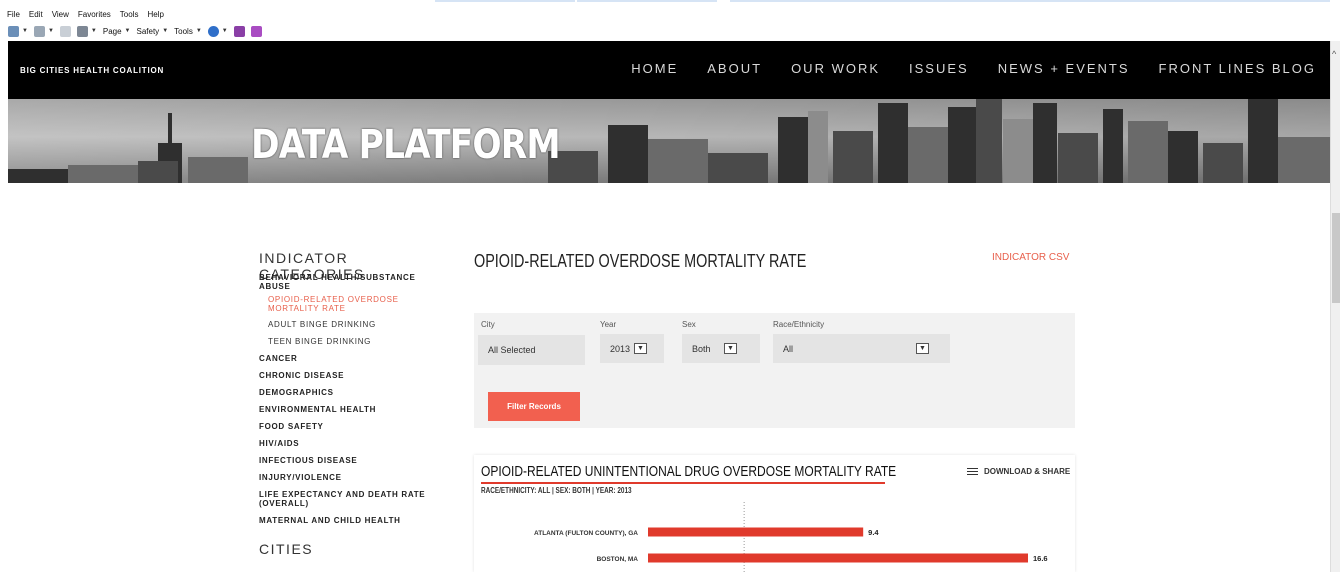 The height and width of the screenshot is (572, 1340). What do you see at coordinates (349, 358) in the screenshot?
I see `sidebar-category-cancer: CANCER` at bounding box center [349, 358].